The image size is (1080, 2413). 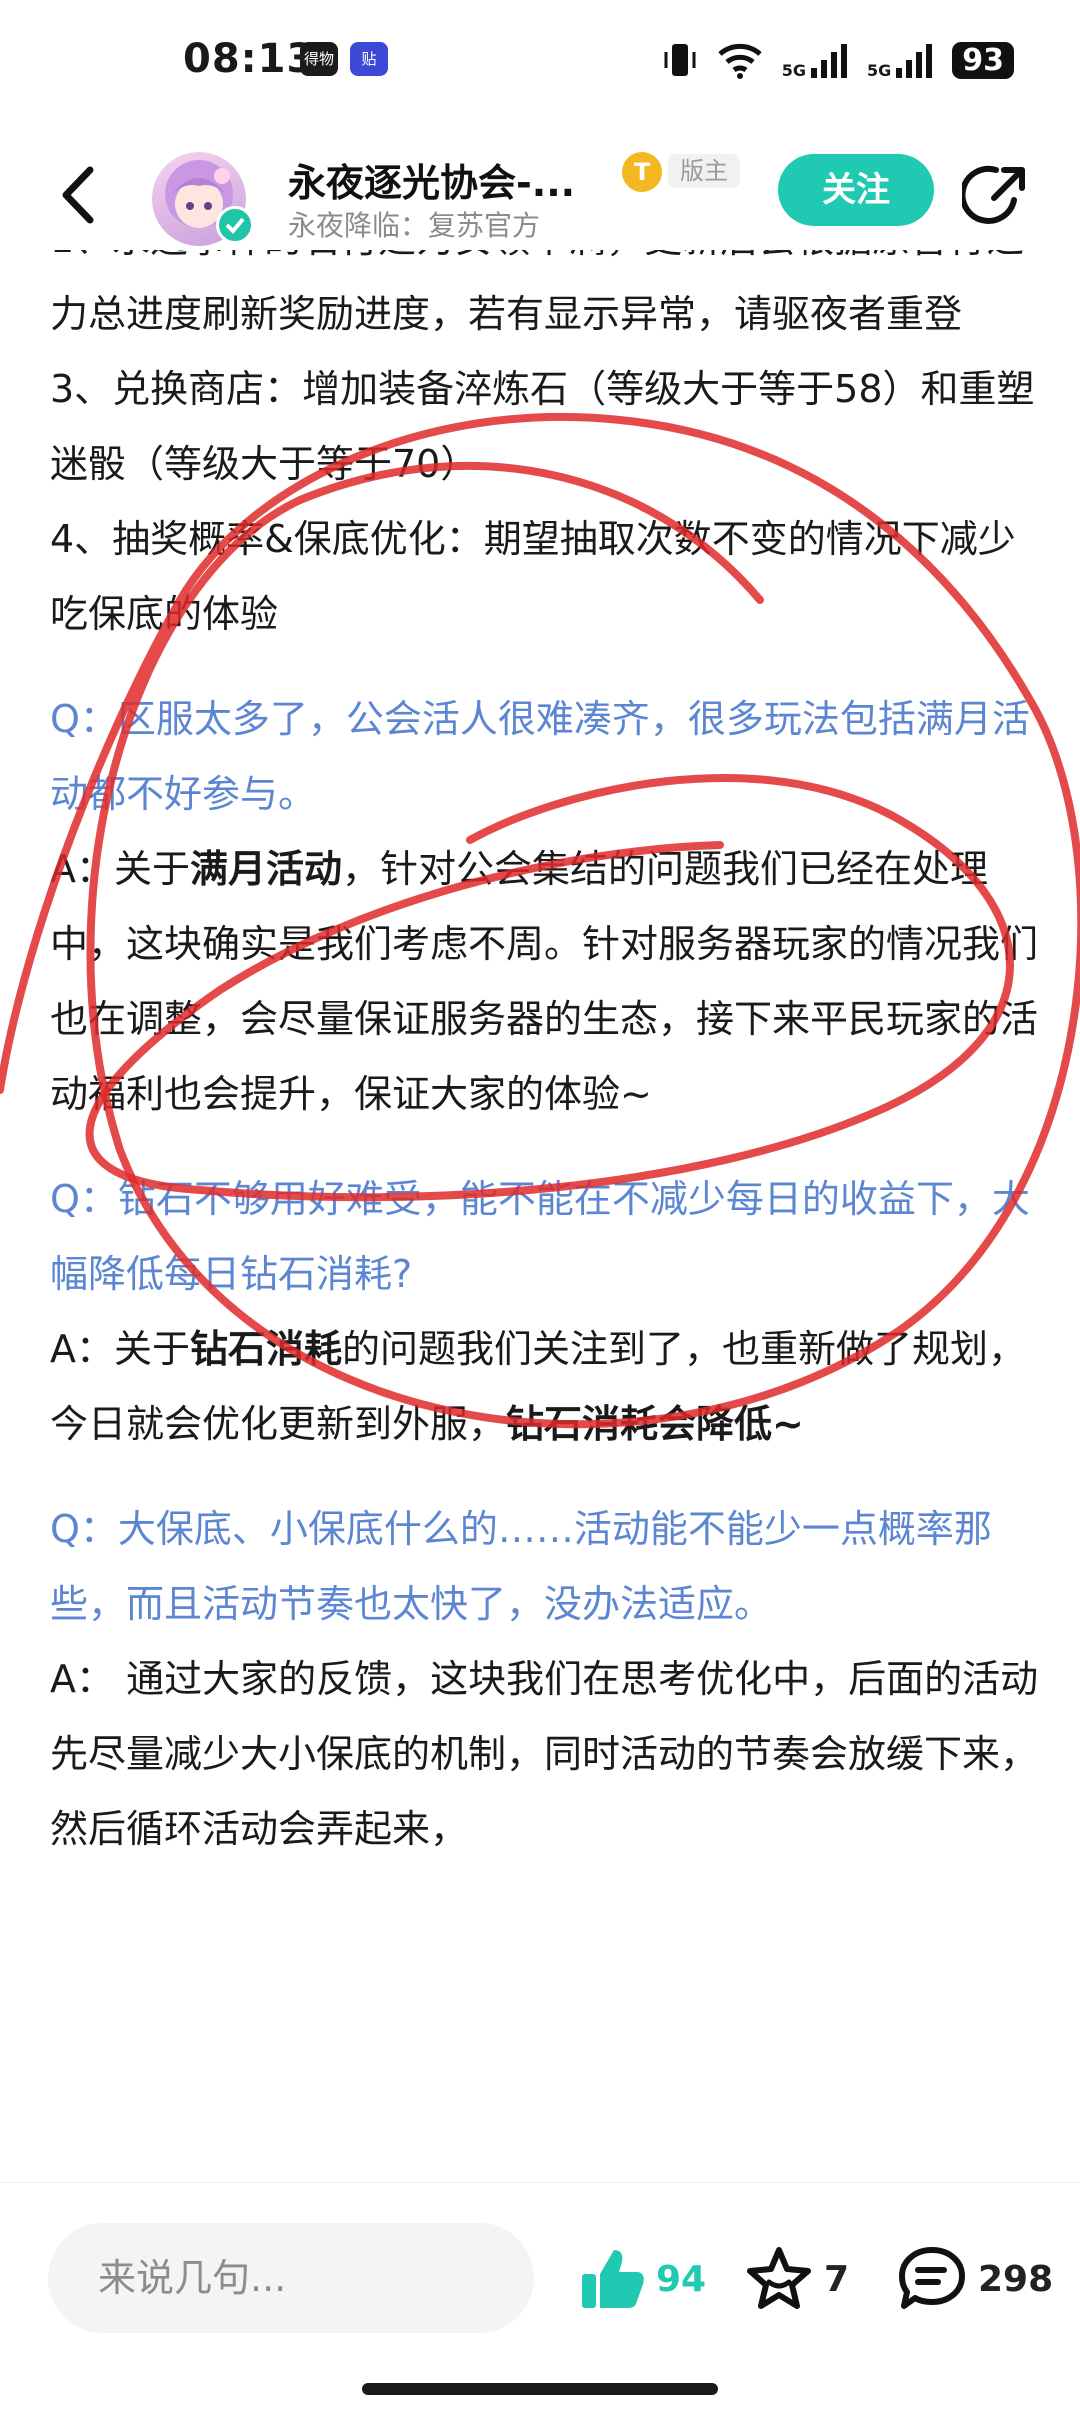 What do you see at coordinates (319, 59) in the screenshot?
I see `notification-app-icon: 得物` at bounding box center [319, 59].